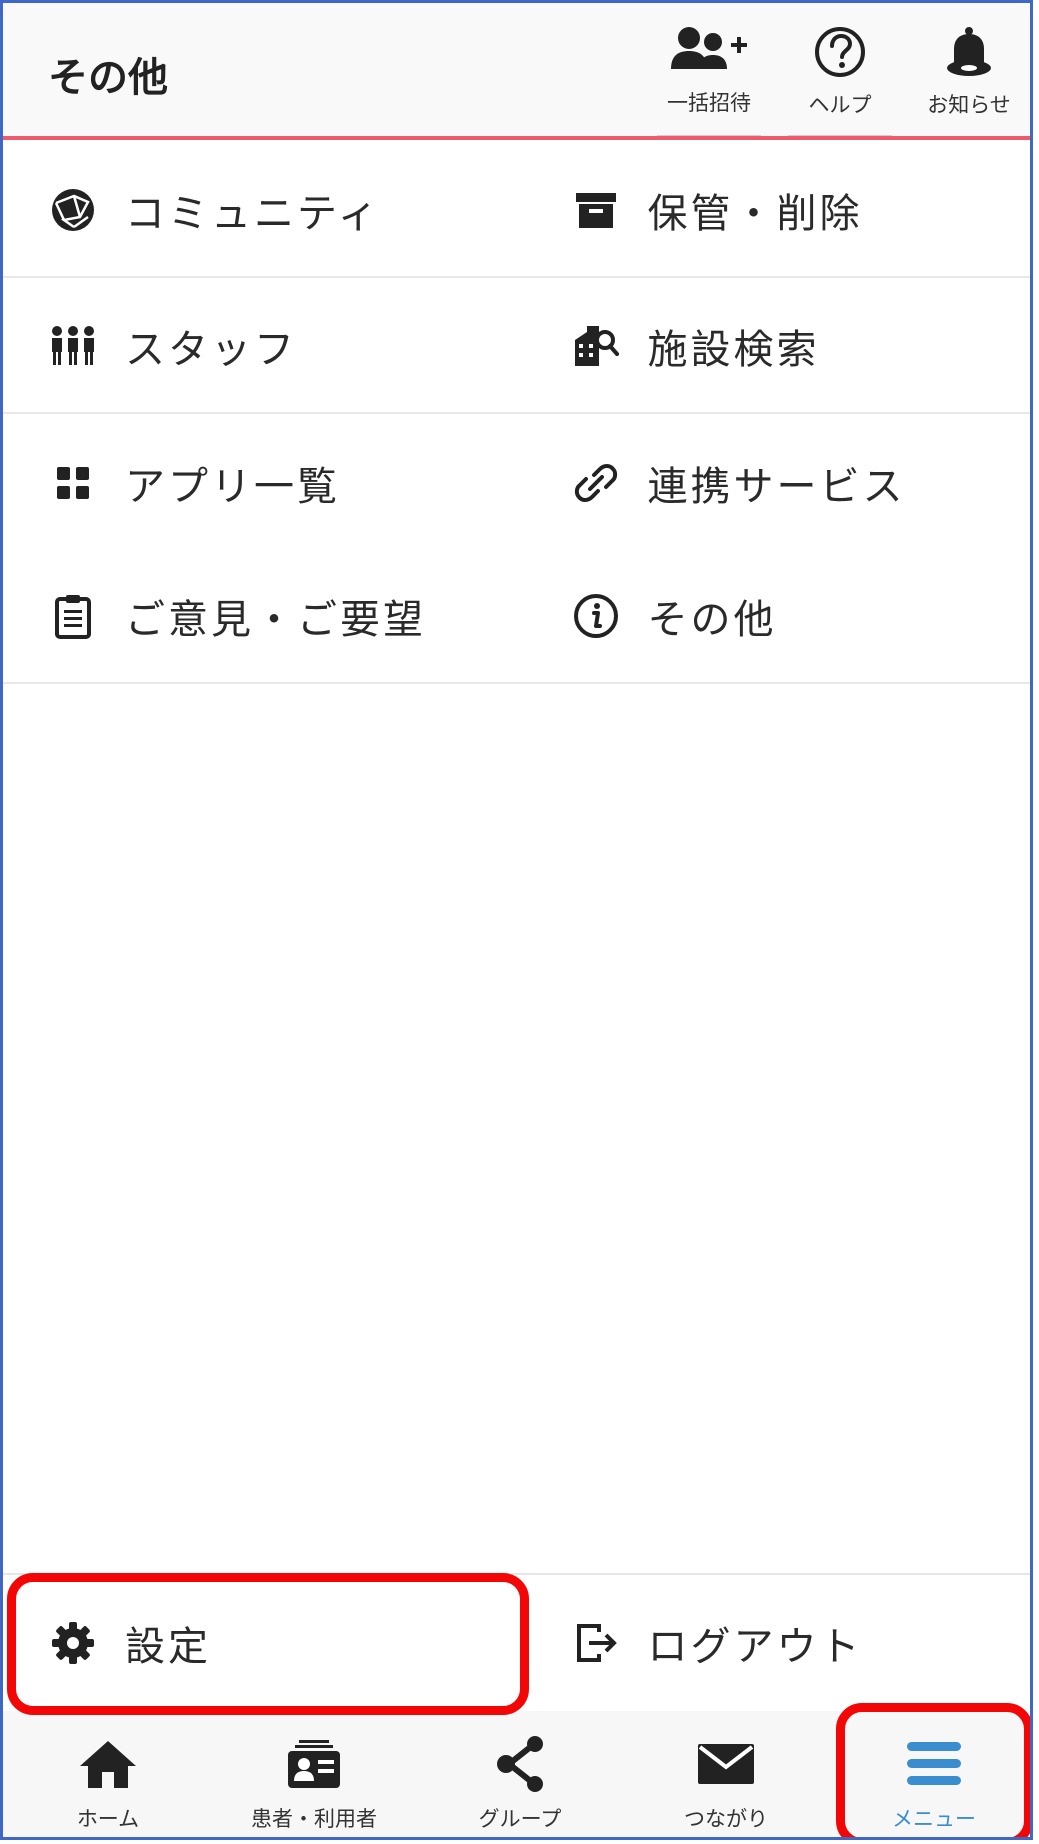 Image resolution: width=1039 pixels, height=1844 pixels. What do you see at coordinates (840, 80) in the screenshot?
I see `help-button: ヘルプ` at bounding box center [840, 80].